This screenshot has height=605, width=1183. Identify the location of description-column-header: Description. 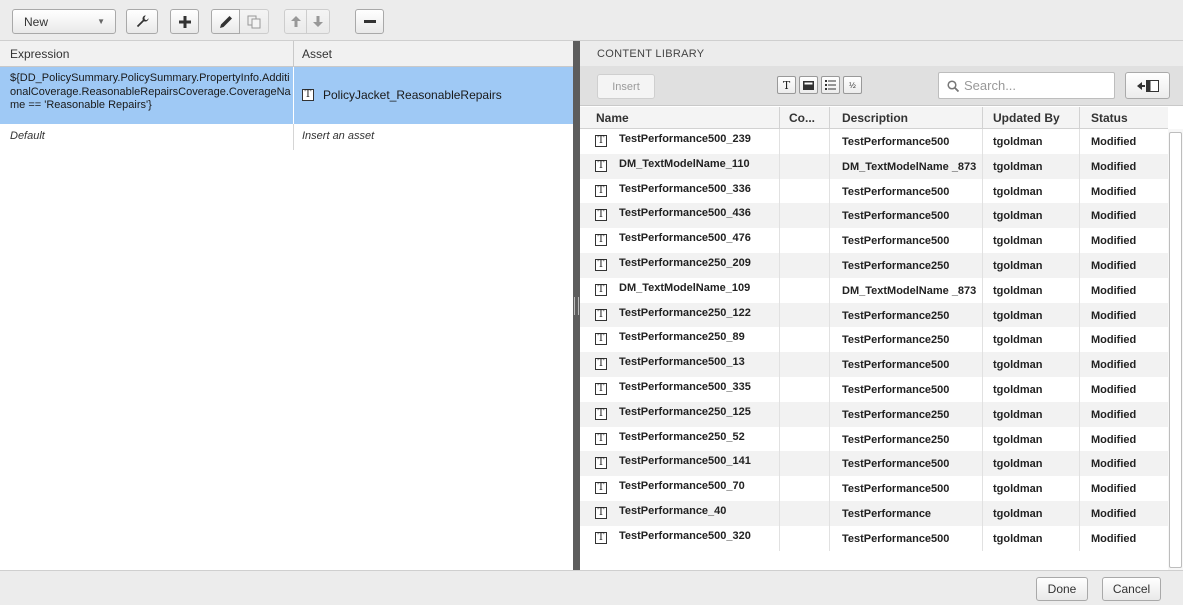
(875, 118).